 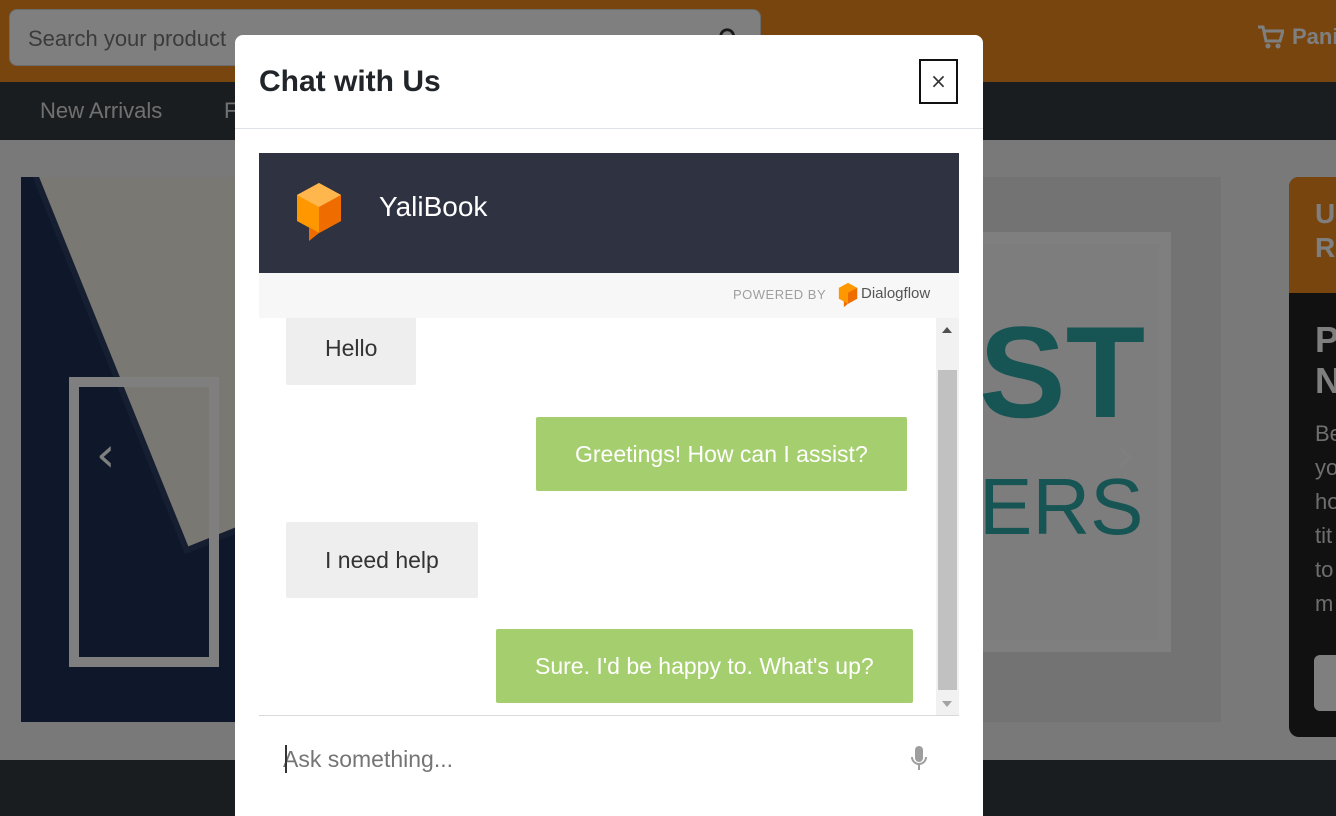 I want to click on powered-by-label: POWERED BY, so click(x=780, y=294).